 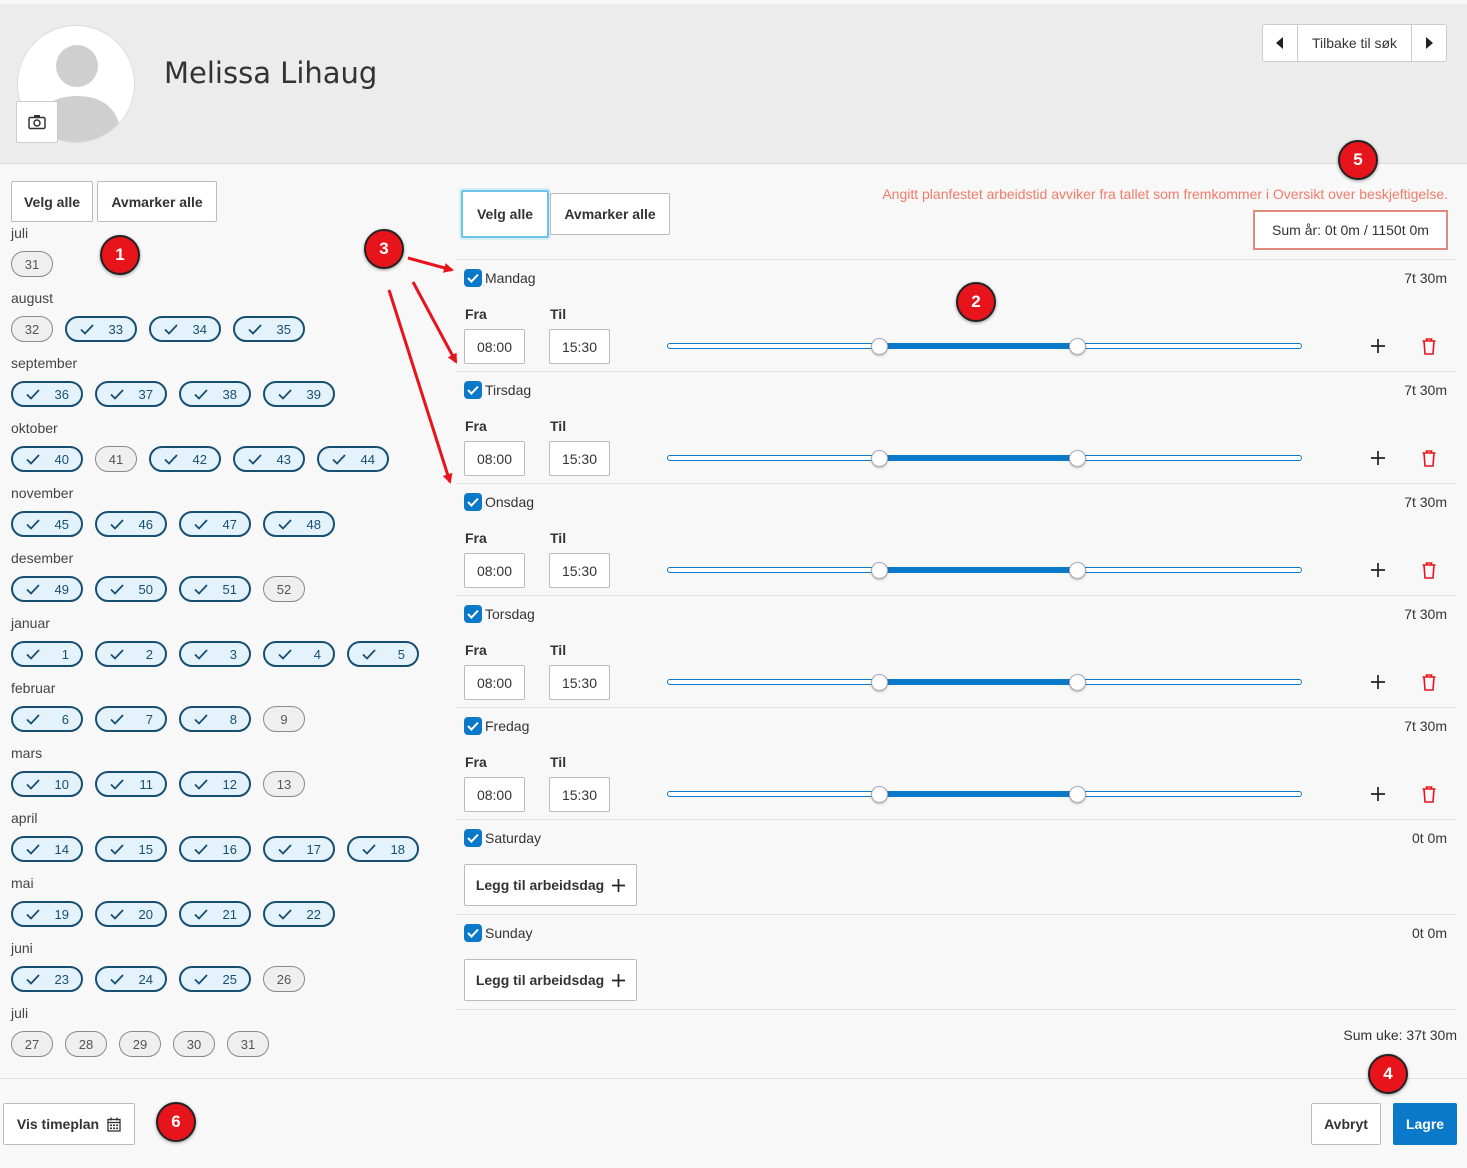 What do you see at coordinates (610, 214) in the screenshot?
I see `days-deselect-all-button: Avmarker alle` at bounding box center [610, 214].